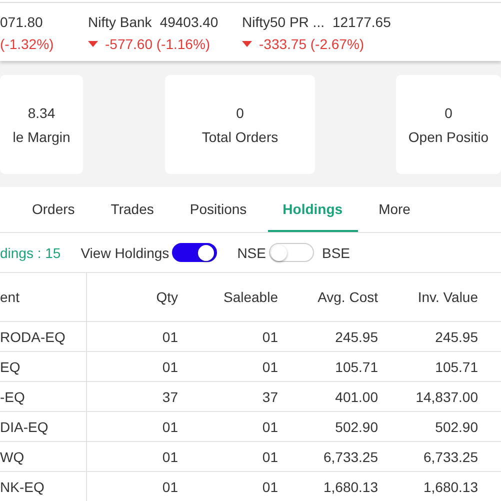  What do you see at coordinates (43, 336) in the screenshot?
I see `table-cell: RODA-EQ` at bounding box center [43, 336].